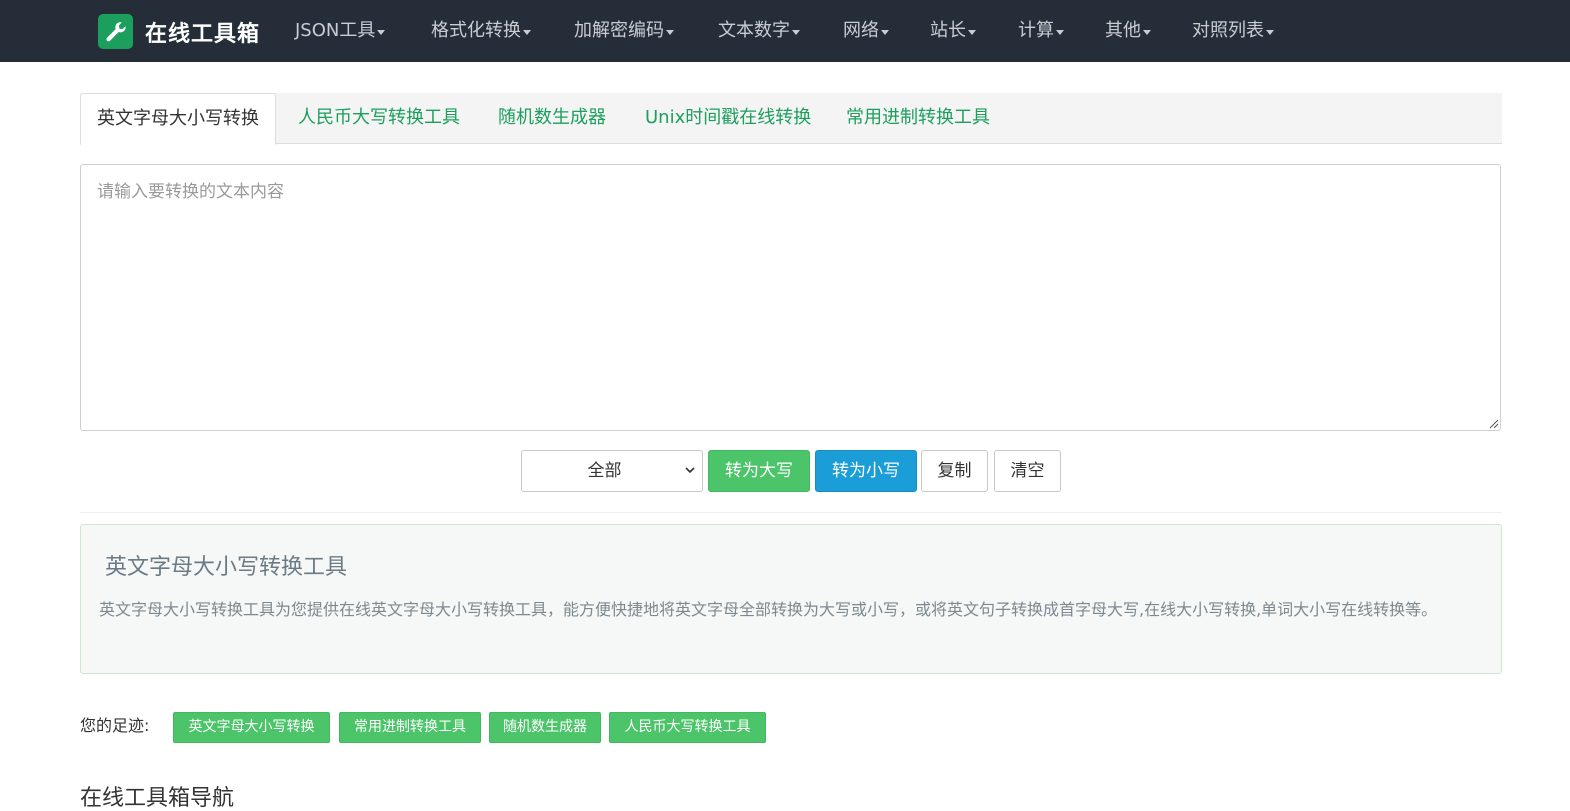 Image resolution: width=1570 pixels, height=811 pixels. What do you see at coordinates (476, 30) in the screenshot?
I see `nav-label: 格式化转换` at bounding box center [476, 30].